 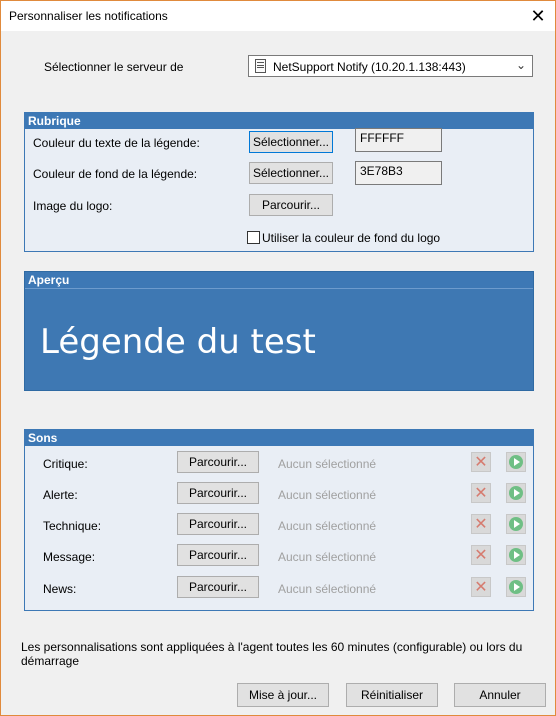 I want to click on server-select: NetSupport Notify (10.20.1.138:443) ⌄, so click(x=390, y=66).